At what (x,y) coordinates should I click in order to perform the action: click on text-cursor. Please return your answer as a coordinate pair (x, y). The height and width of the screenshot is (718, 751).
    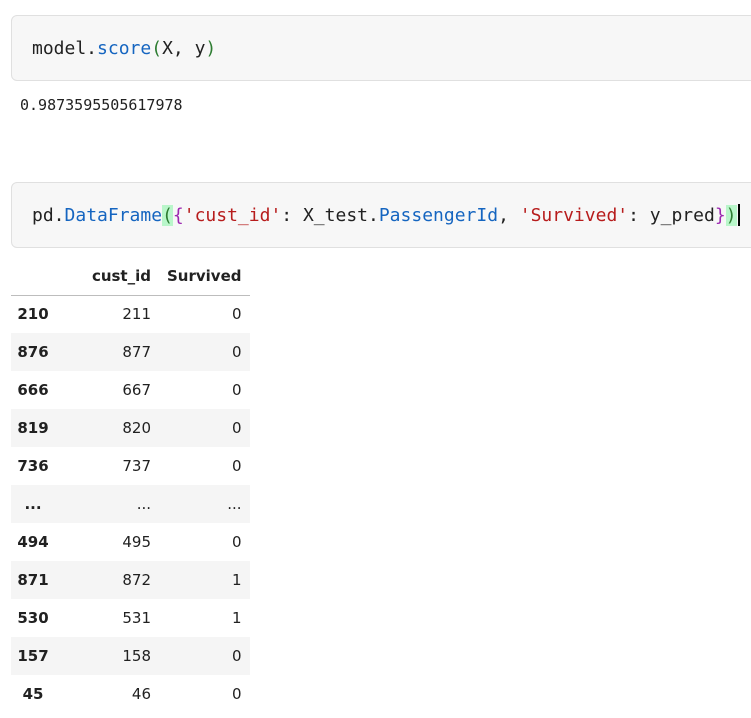
    Looking at the image, I should click on (738, 215).